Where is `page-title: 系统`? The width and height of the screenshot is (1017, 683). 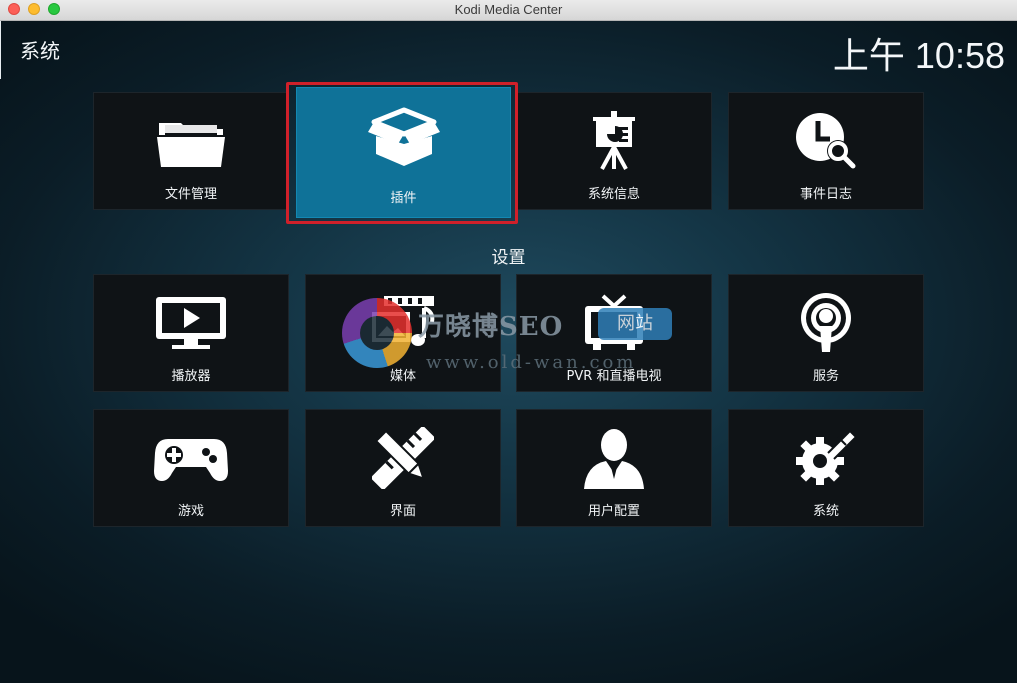 page-title: 系统 is located at coordinates (40, 51).